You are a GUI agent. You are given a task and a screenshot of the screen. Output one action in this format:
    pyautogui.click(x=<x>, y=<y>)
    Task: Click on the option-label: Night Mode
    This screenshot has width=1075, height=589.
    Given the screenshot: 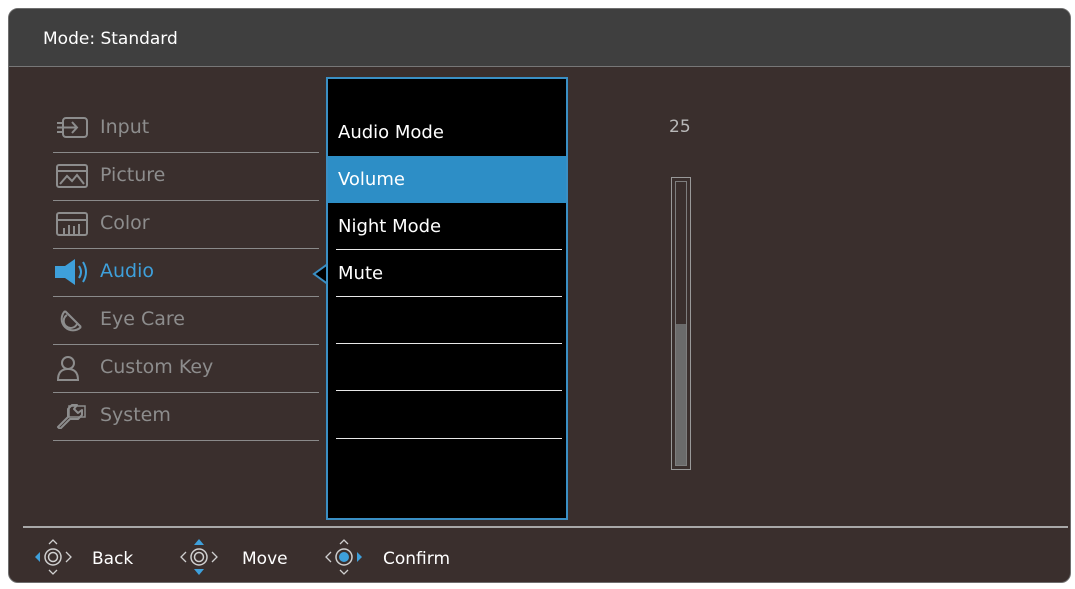 What is the action you would take?
    pyautogui.click(x=390, y=226)
    